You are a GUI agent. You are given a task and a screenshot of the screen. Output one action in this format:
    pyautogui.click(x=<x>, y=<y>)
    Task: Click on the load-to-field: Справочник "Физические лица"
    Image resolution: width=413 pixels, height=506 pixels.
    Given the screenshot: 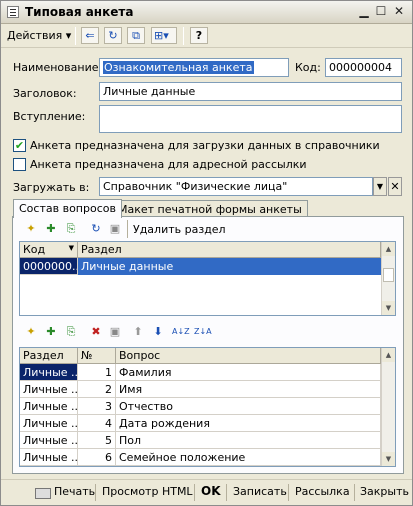 What is the action you would take?
    pyautogui.click(x=236, y=186)
    